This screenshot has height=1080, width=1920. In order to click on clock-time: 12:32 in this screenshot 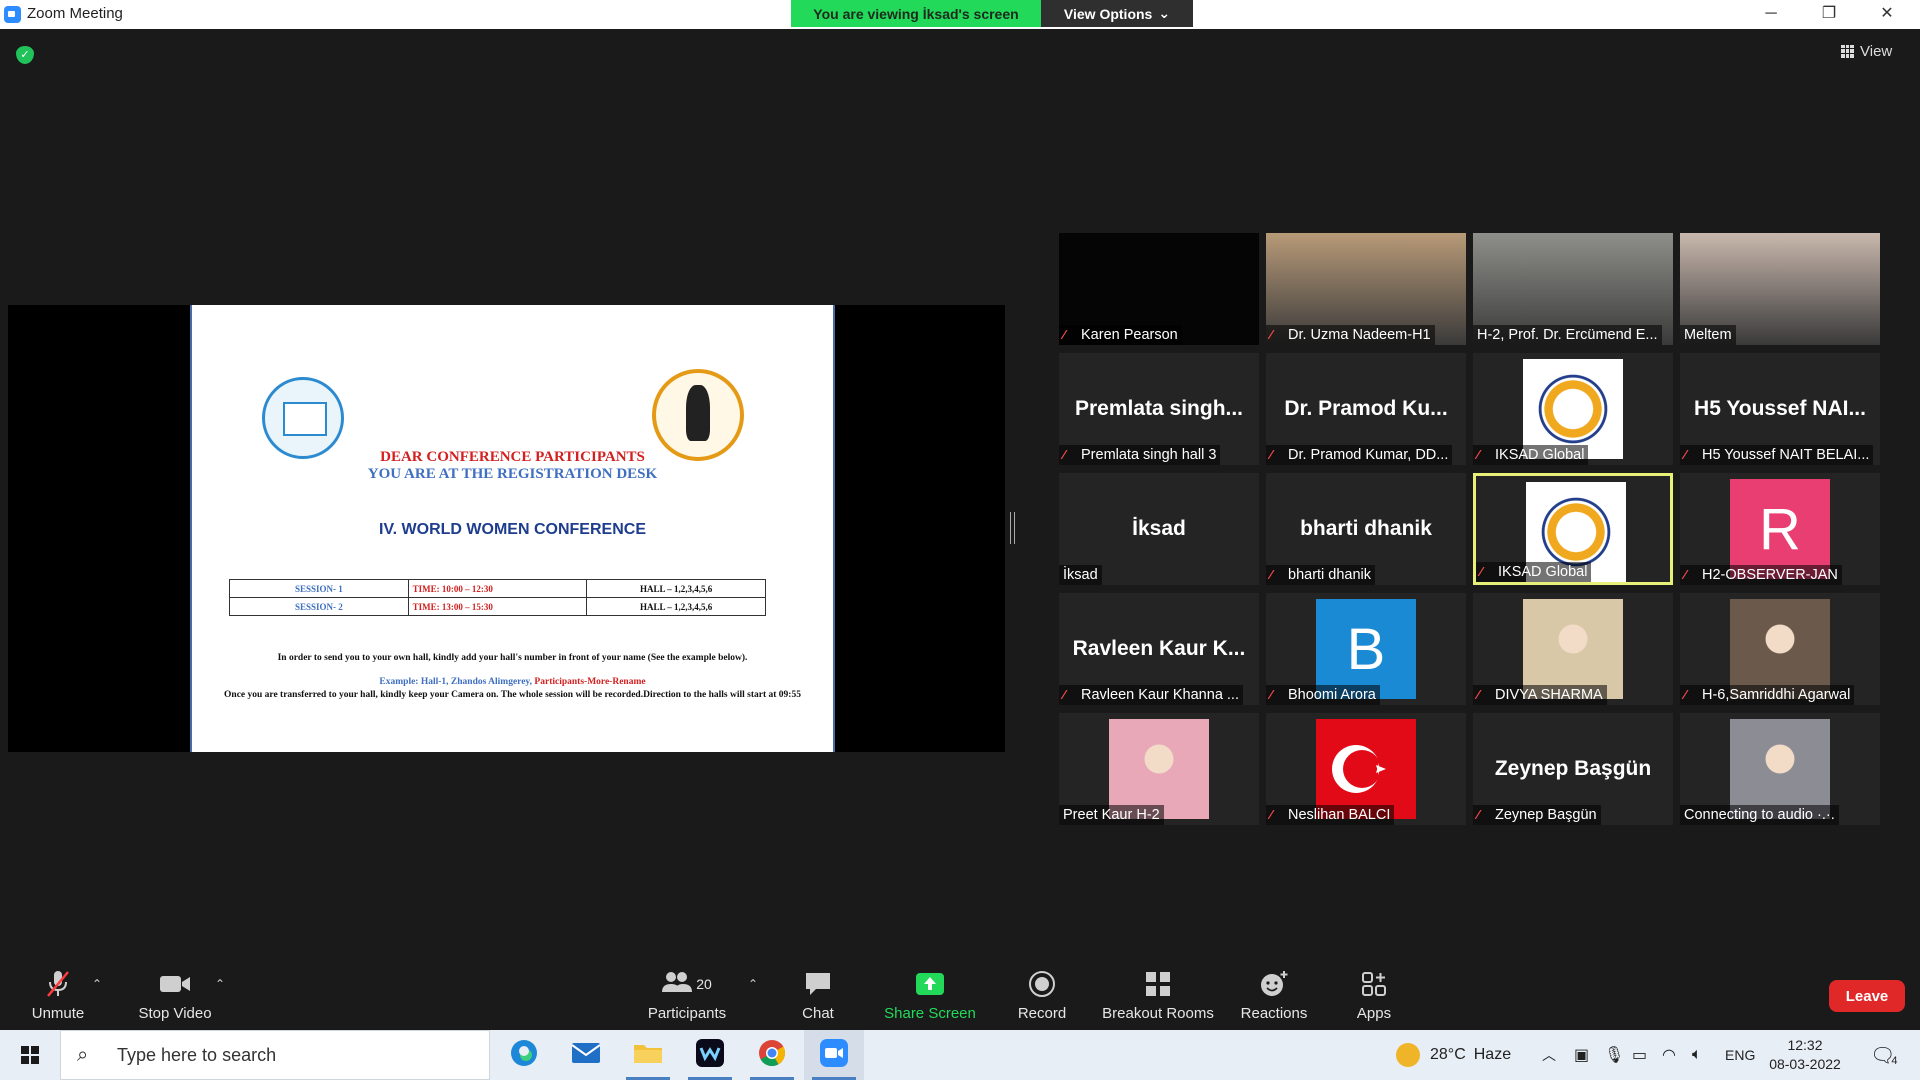, I will do `click(1805, 1045)`.